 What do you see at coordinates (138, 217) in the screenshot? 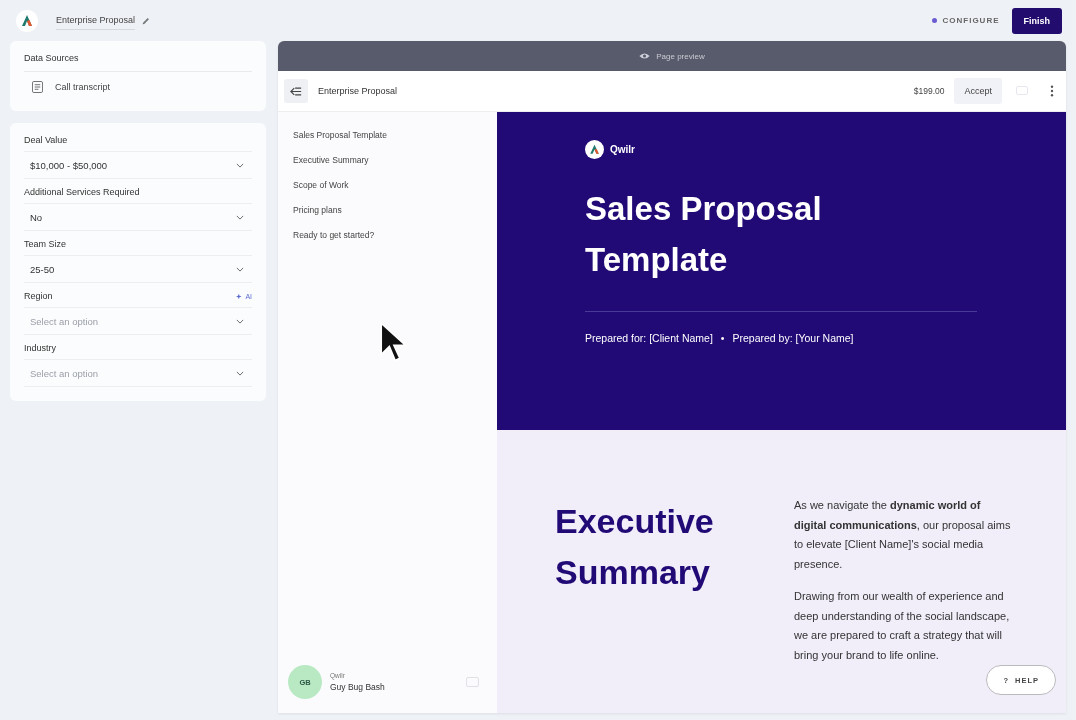
I see `select-field: No` at bounding box center [138, 217].